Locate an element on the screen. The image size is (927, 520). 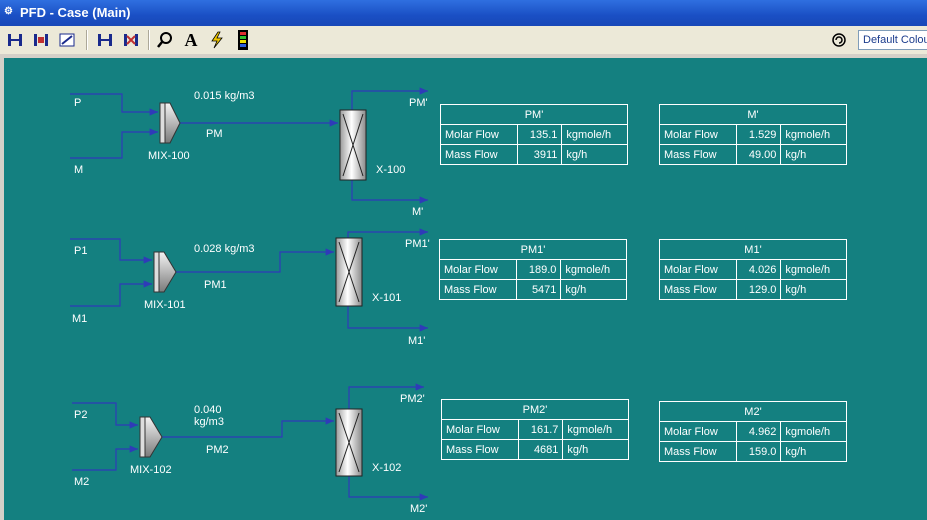
table-row: Molar Flow 4.026 kgmole/h is located at coordinates (753, 269).